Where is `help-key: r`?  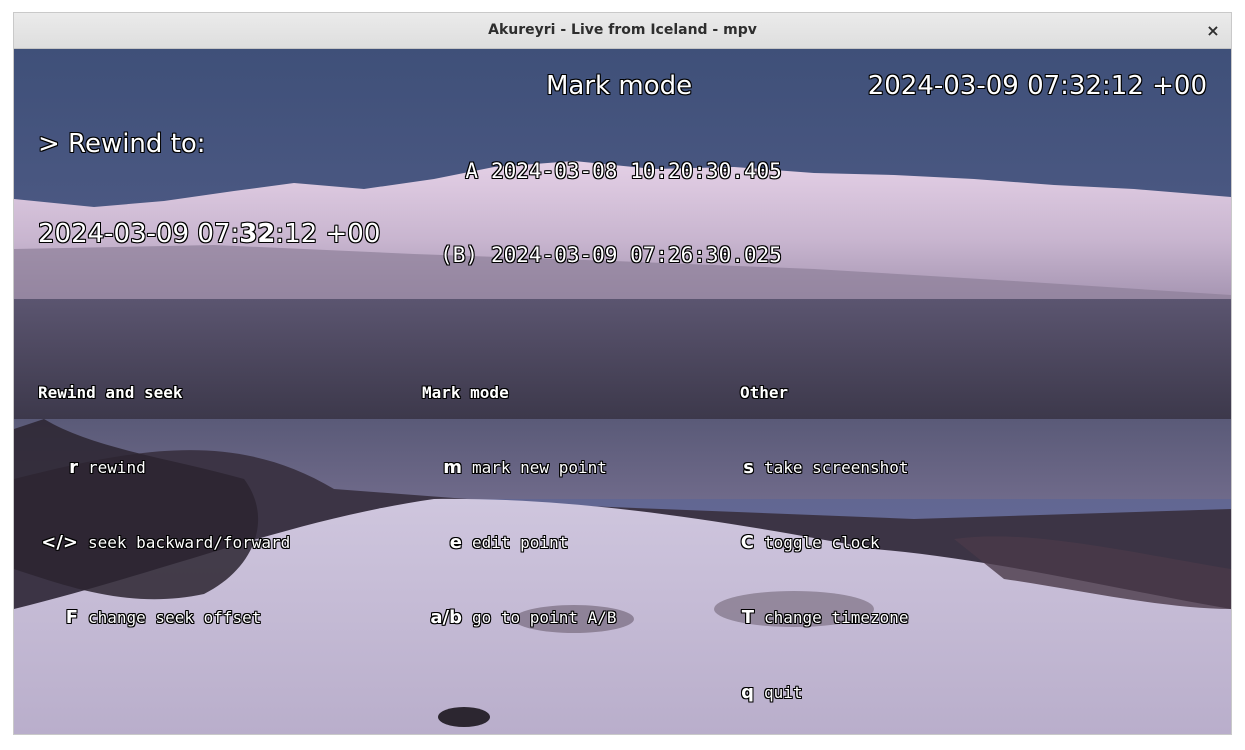 help-key: r is located at coordinates (73, 467).